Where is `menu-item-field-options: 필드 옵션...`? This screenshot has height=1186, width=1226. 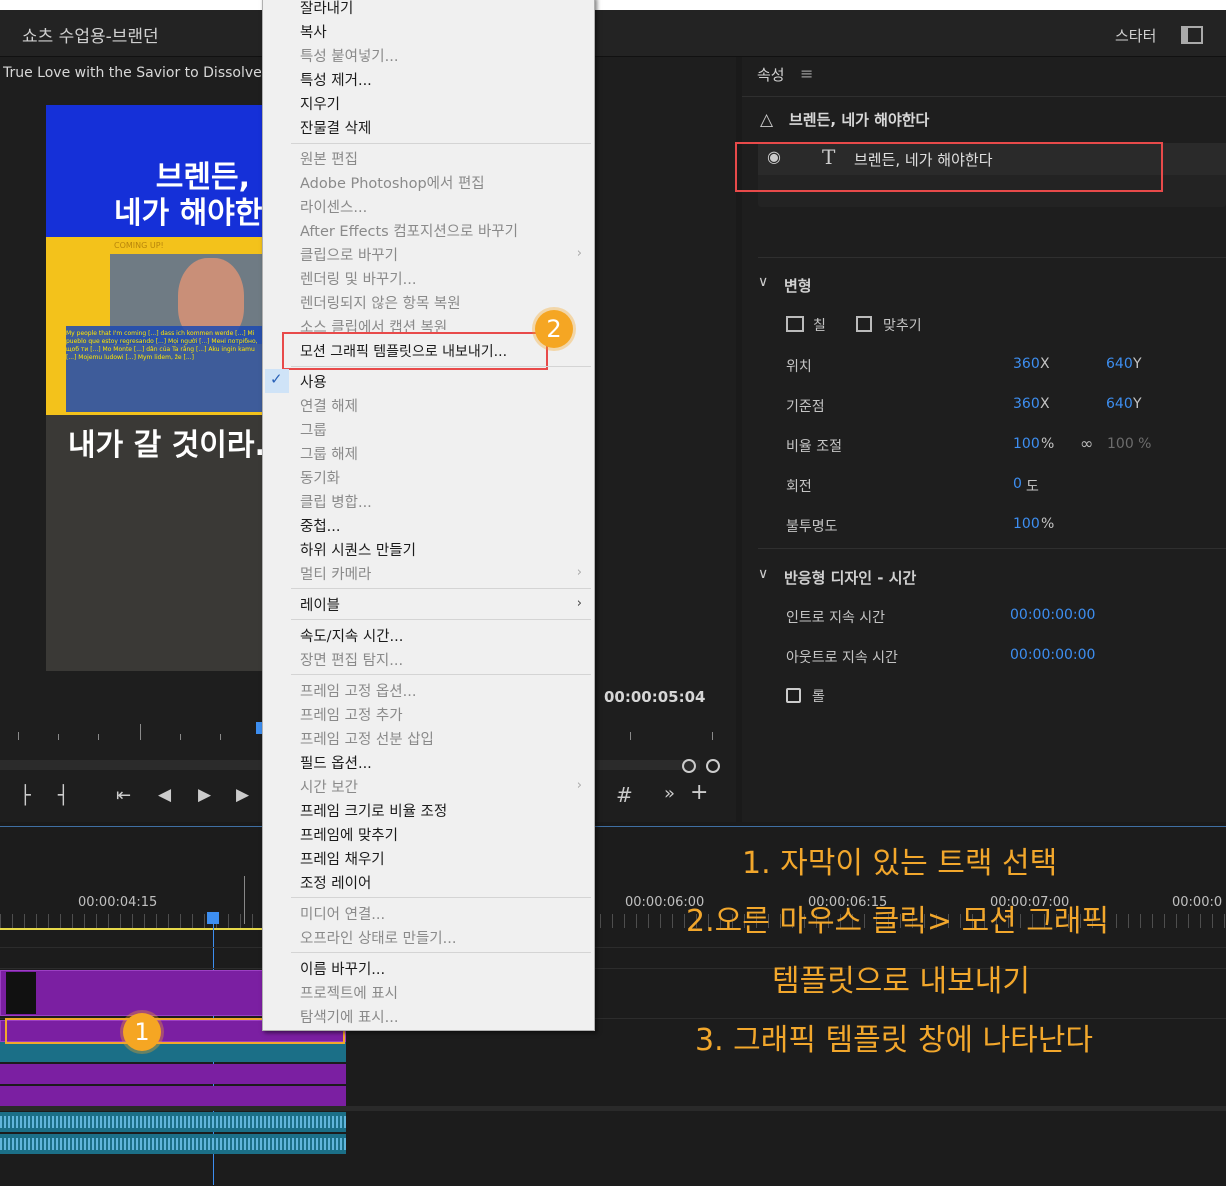 menu-item-field-options: 필드 옵션... is located at coordinates (336, 762).